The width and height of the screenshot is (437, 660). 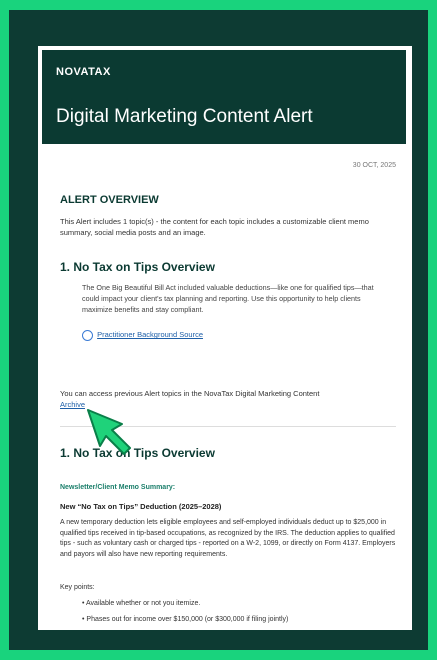 What do you see at coordinates (184, 116) in the screenshot?
I see `page-title: Digital Marketing Content Alert` at bounding box center [184, 116].